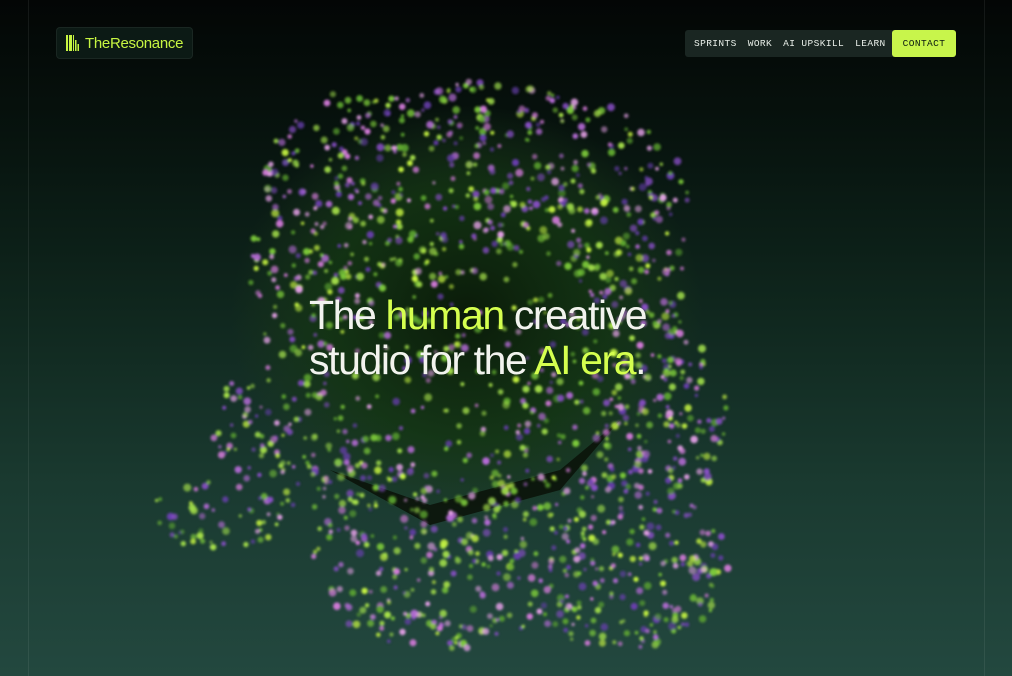 The image size is (1012, 676). What do you see at coordinates (715, 43) in the screenshot?
I see `nav-link-sprints: SPRINTS` at bounding box center [715, 43].